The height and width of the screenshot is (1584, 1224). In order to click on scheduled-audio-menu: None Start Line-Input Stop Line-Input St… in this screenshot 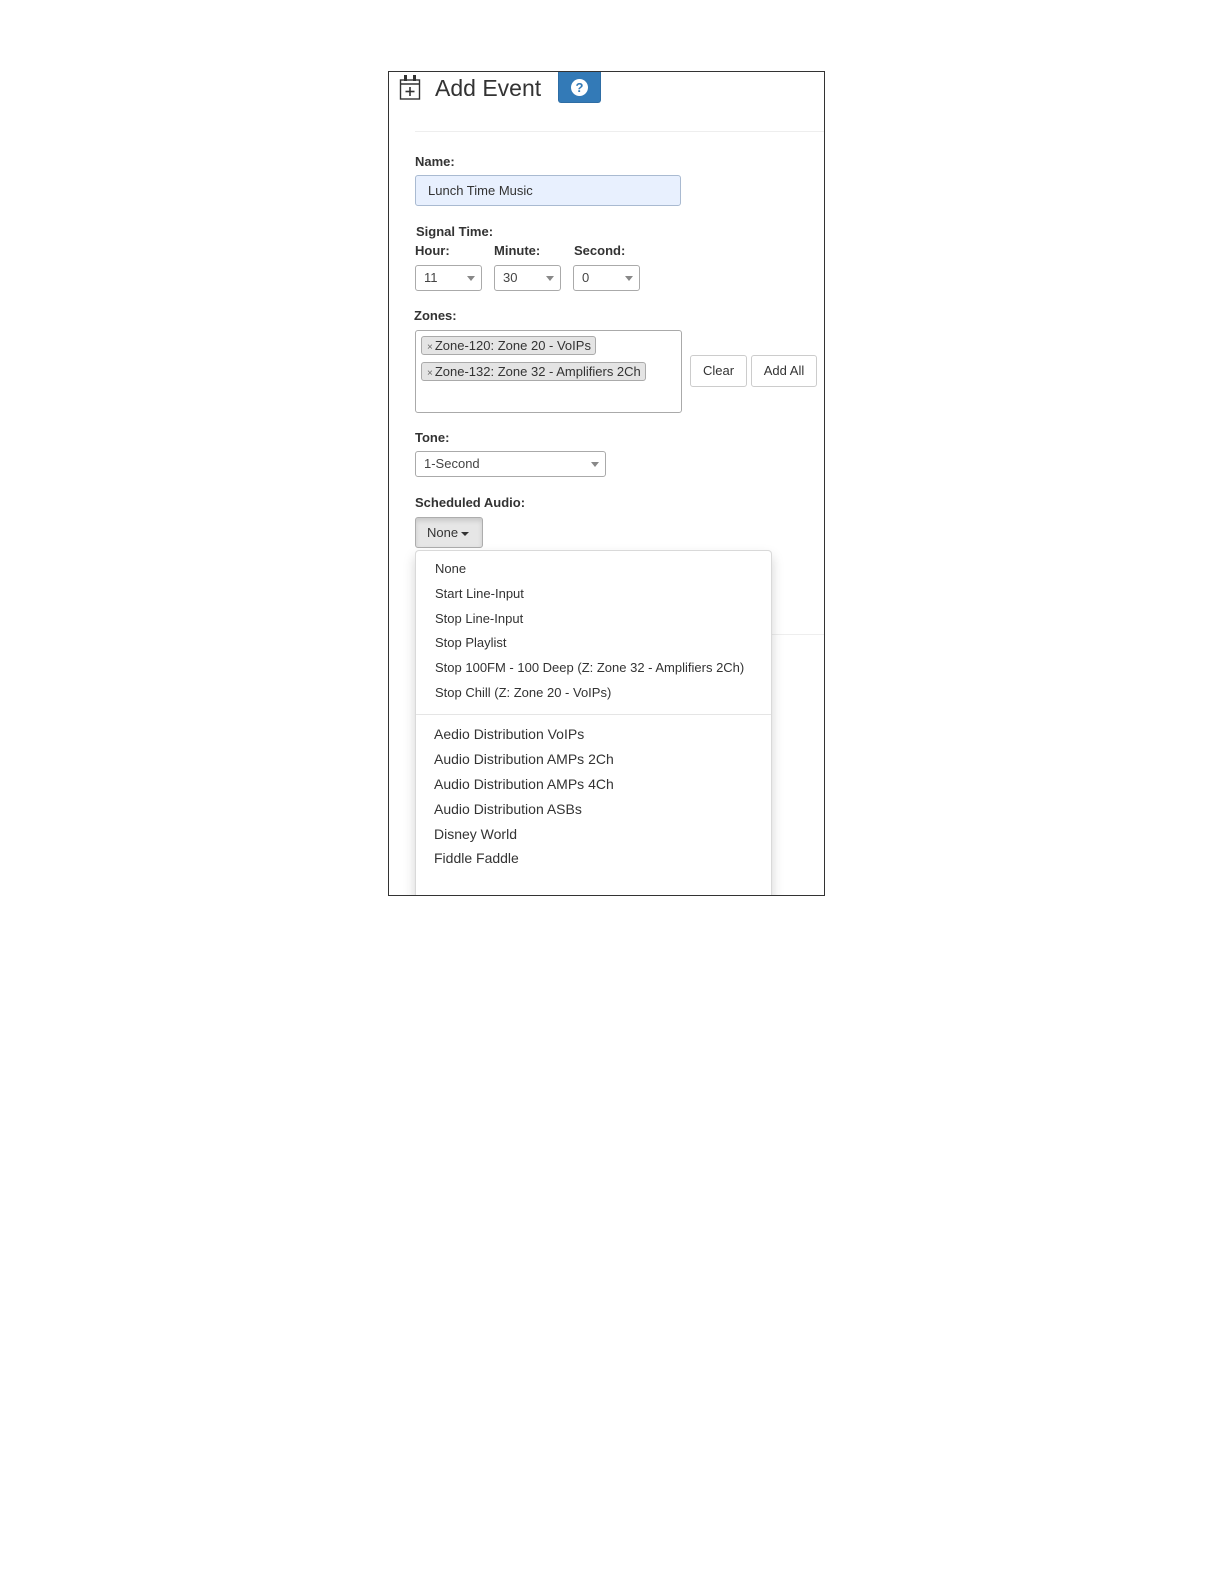, I will do `click(593, 722)`.